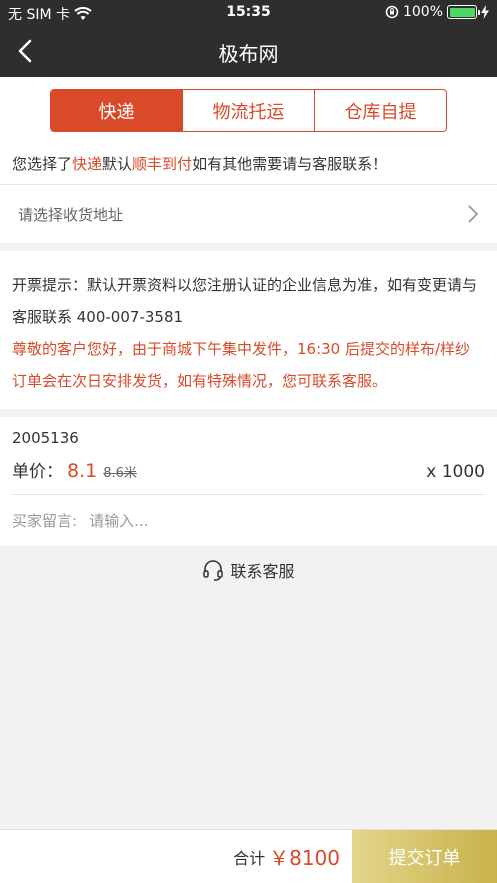 This screenshot has height=883, width=497. What do you see at coordinates (45, 438) in the screenshot?
I see `product-id: 2005136` at bounding box center [45, 438].